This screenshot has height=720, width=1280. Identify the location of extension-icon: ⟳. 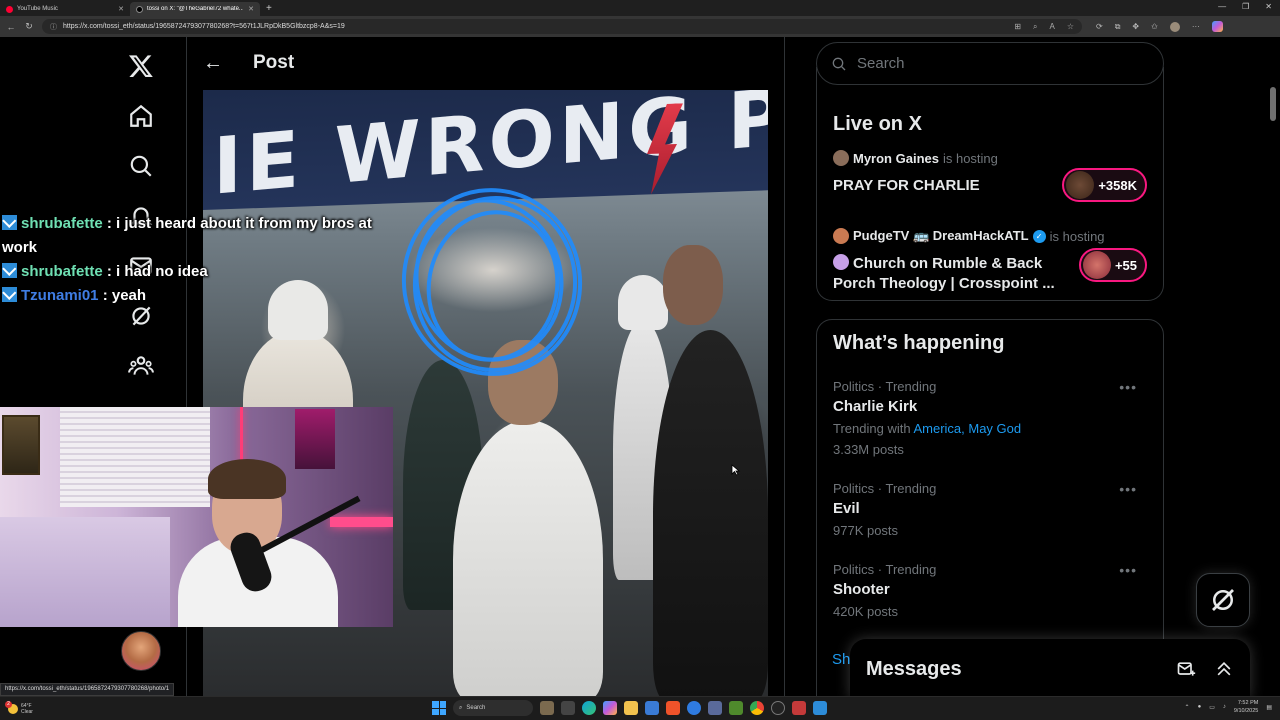
(1099, 26).